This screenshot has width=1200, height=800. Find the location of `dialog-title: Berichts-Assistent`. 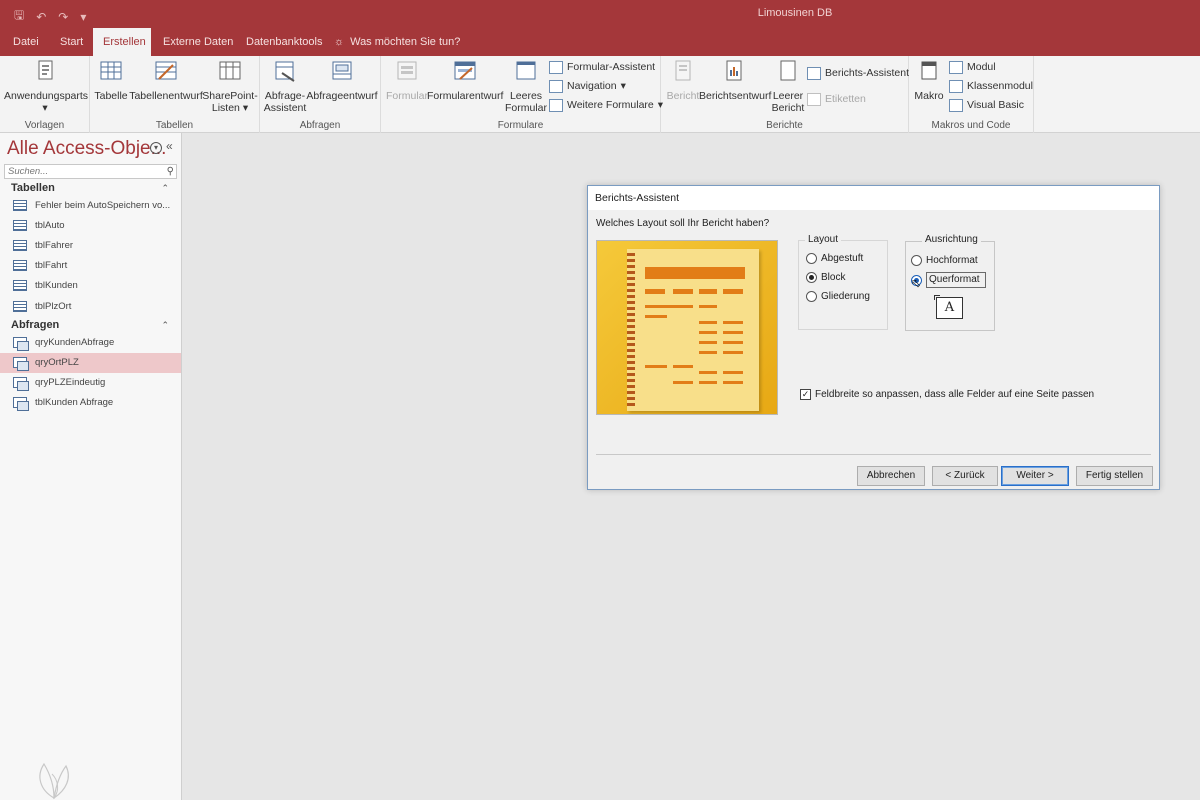

dialog-title: Berichts-Assistent is located at coordinates (873, 198).